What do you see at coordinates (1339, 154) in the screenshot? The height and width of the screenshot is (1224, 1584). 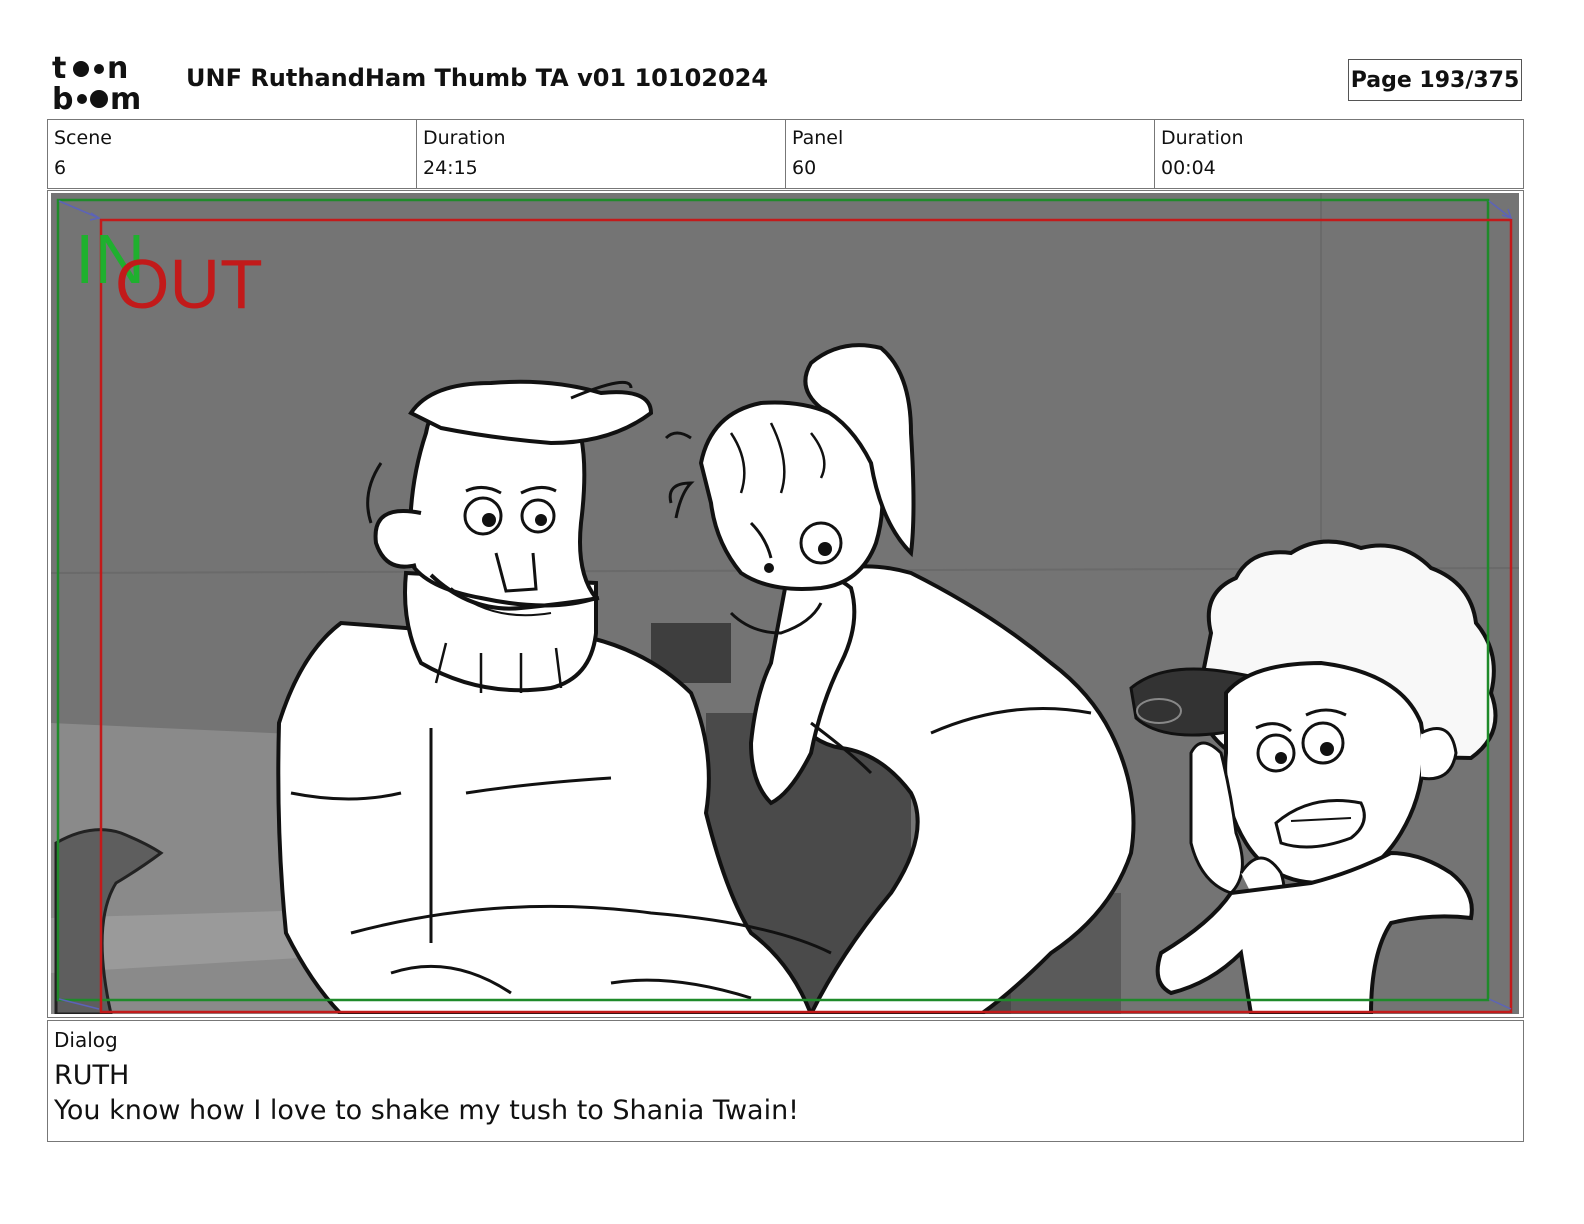 I see `panel-duration-cell: Duration 00:04` at bounding box center [1339, 154].